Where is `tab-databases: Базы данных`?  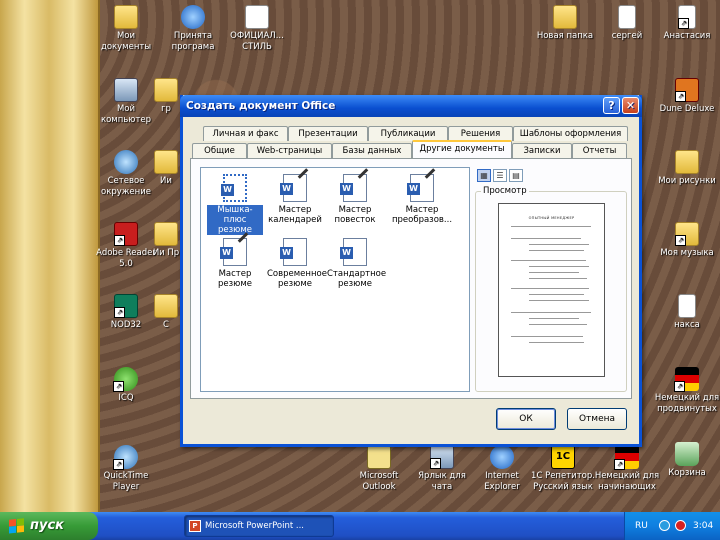 tab-databases: Базы данных is located at coordinates (372, 150).